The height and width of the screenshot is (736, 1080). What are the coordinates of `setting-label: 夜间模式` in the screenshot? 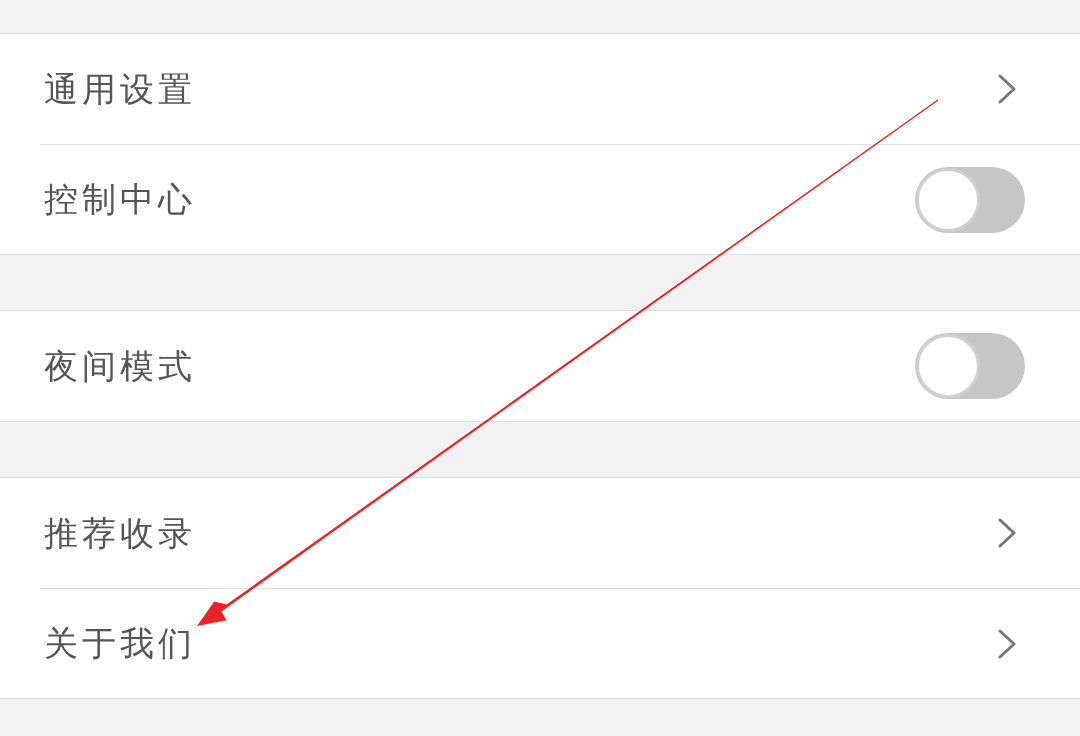 It's located at (120, 366).